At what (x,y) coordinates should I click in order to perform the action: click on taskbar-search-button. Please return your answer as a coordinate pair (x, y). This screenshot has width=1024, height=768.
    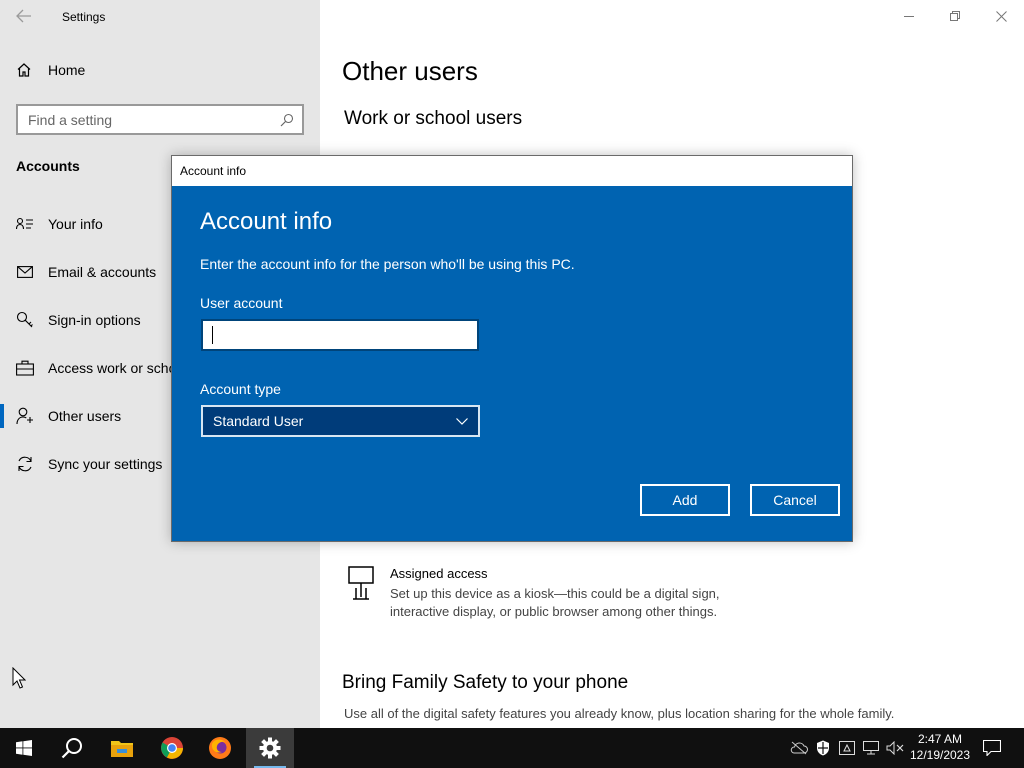
    Looking at the image, I should click on (72, 748).